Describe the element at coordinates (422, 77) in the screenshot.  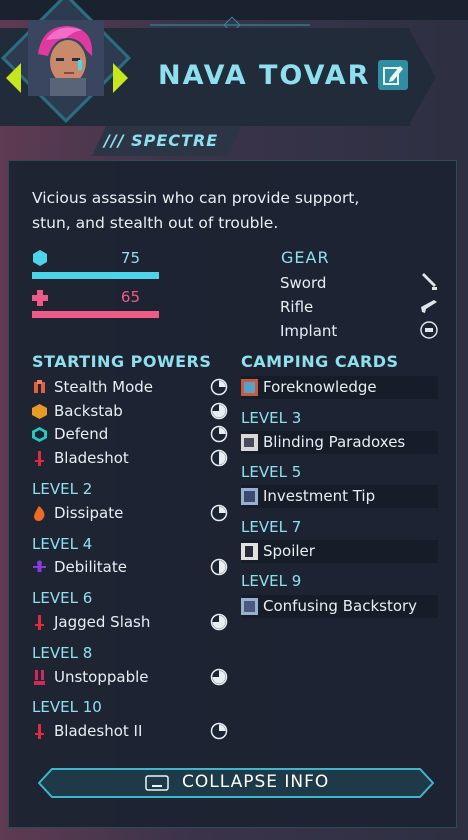
I see `header-arrow-shape` at that location.